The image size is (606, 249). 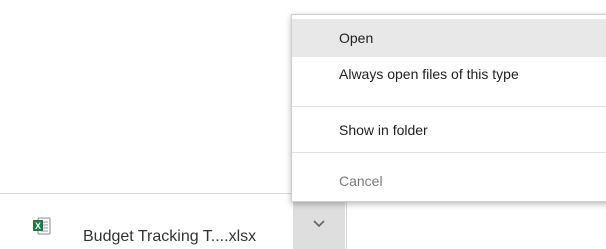 I want to click on menu-item-cancel: Cancel, so click(x=449, y=181).